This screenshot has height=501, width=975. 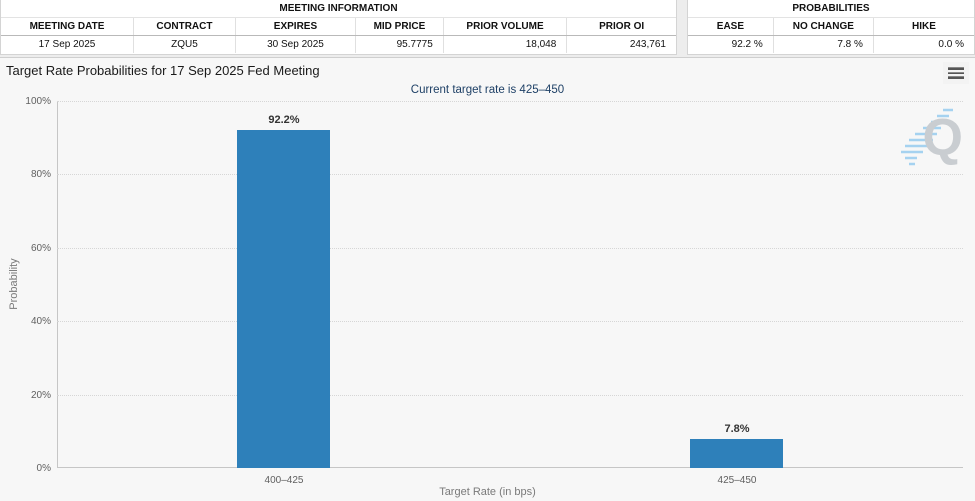 What do you see at coordinates (831, 9) in the screenshot?
I see `probabilities-title: PROBABILITIES` at bounding box center [831, 9].